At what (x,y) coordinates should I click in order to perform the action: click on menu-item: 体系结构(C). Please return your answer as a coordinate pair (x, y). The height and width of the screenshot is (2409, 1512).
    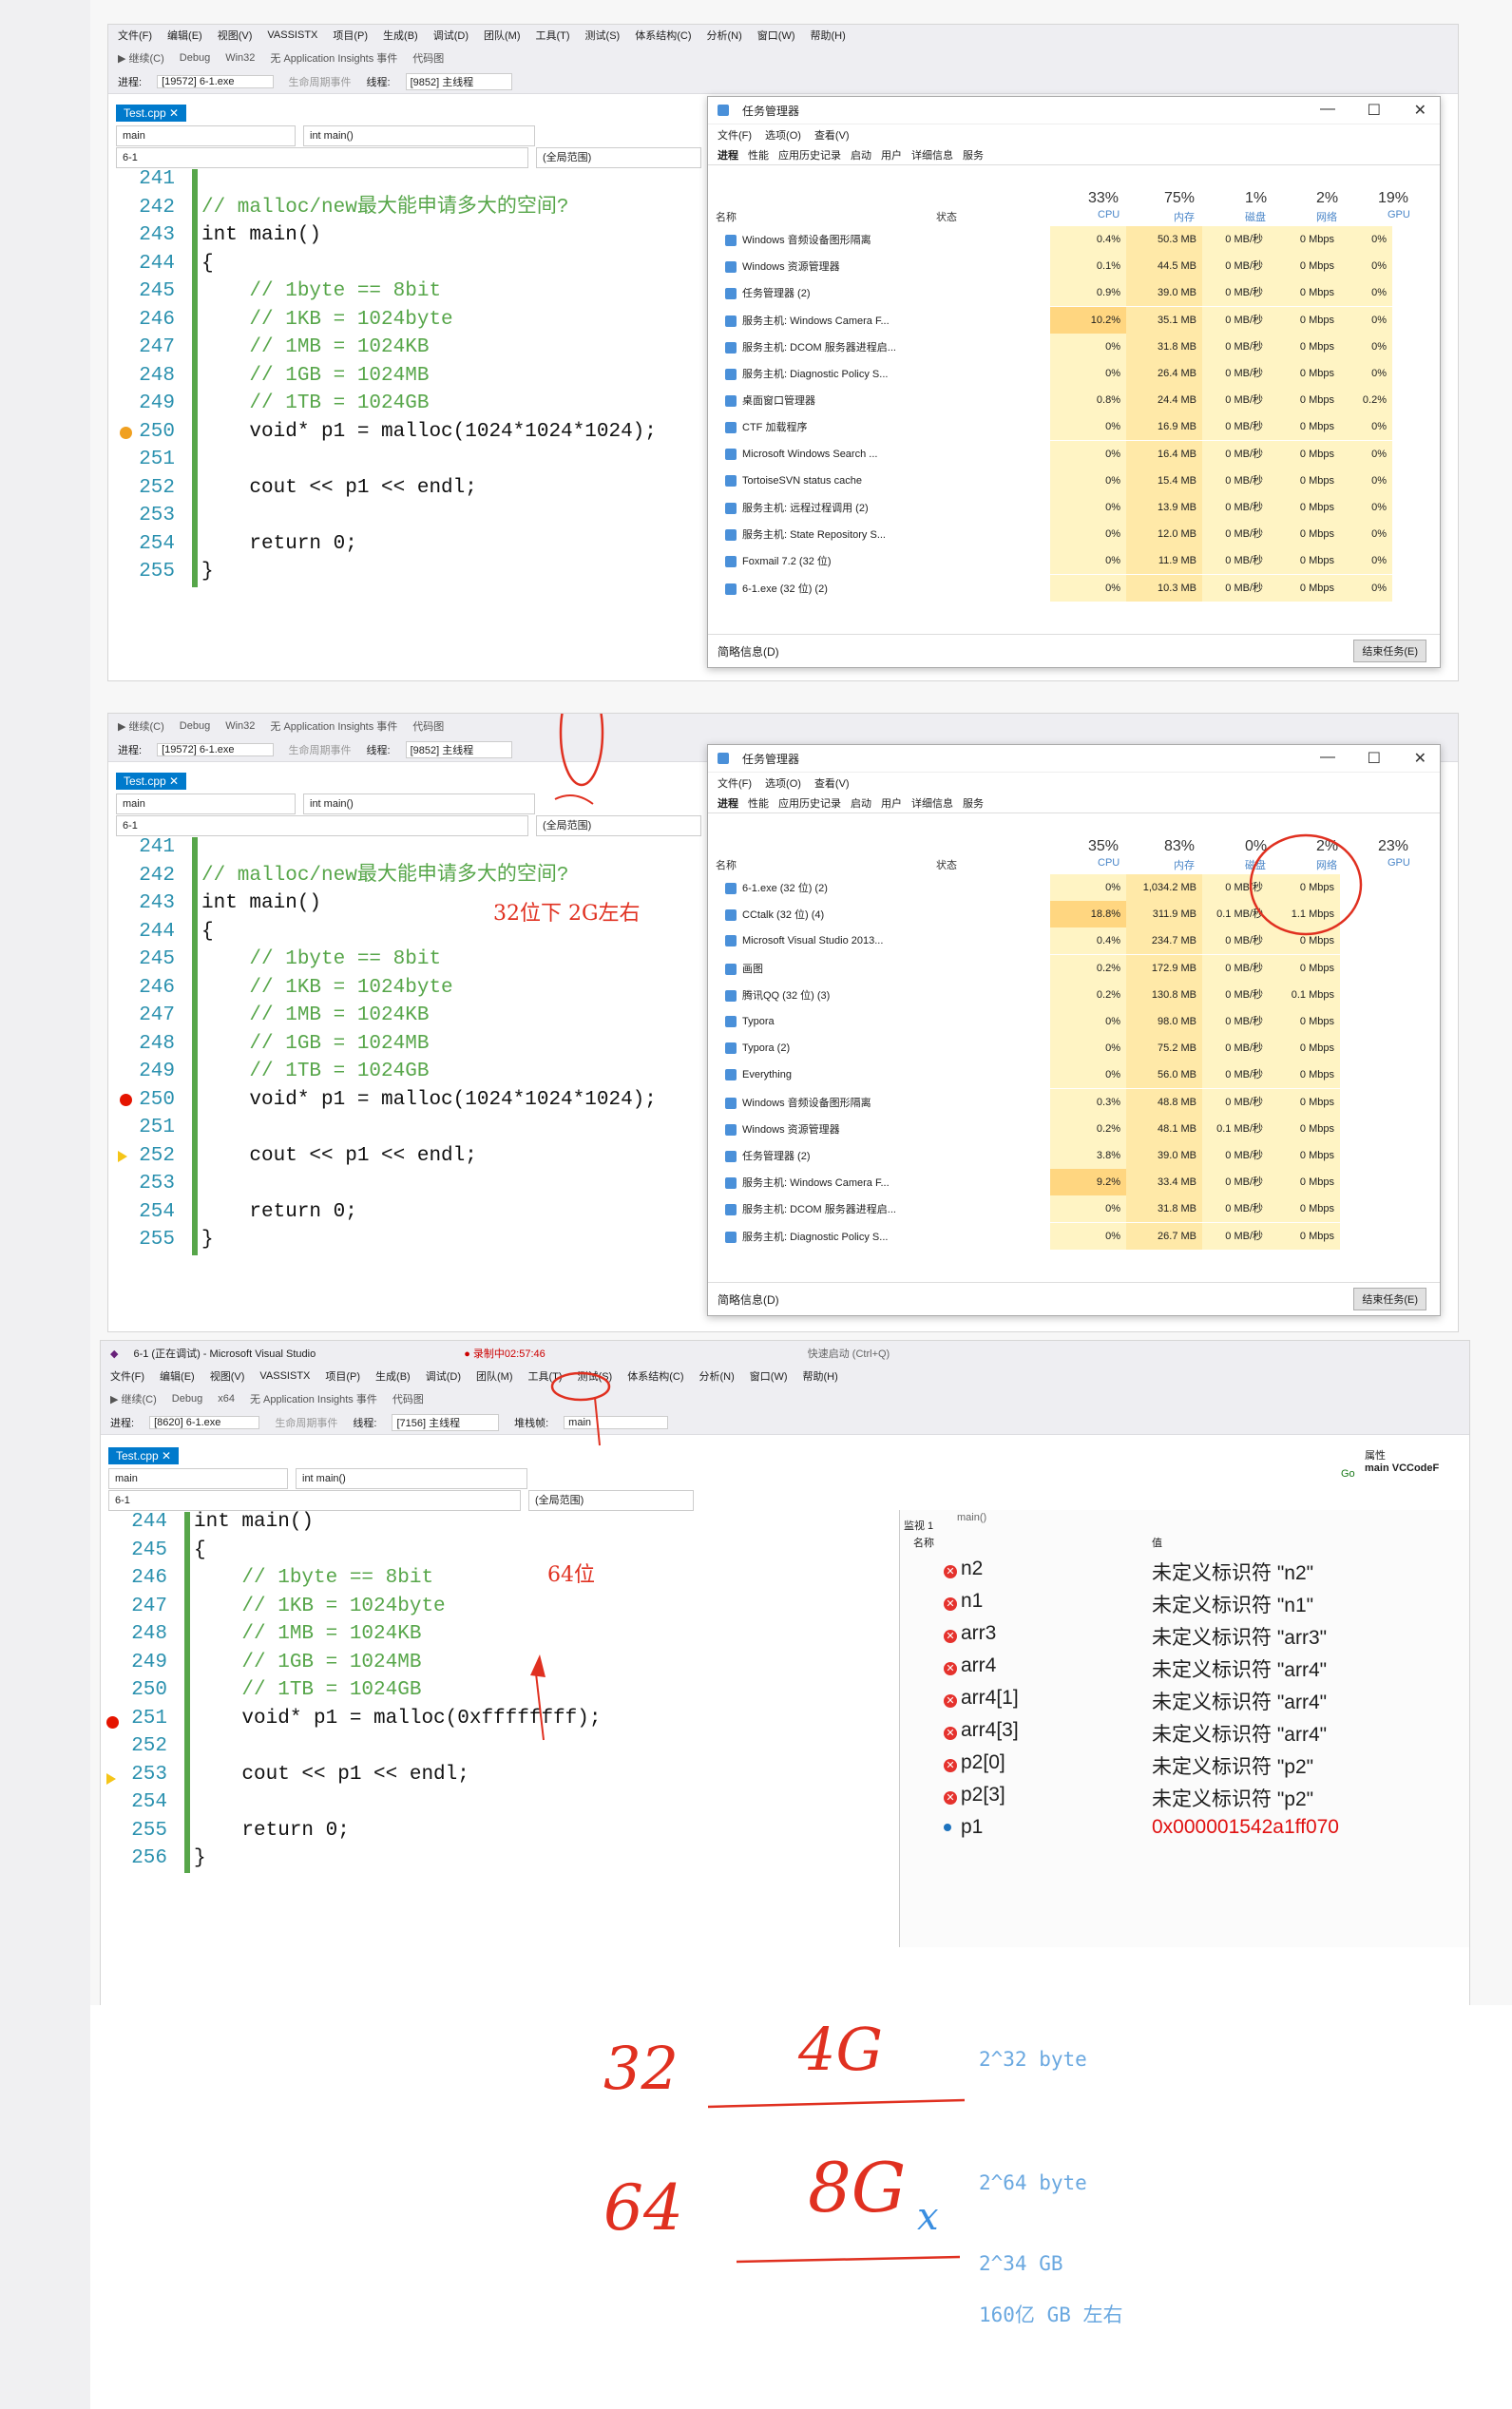
    Looking at the image, I should click on (663, 35).